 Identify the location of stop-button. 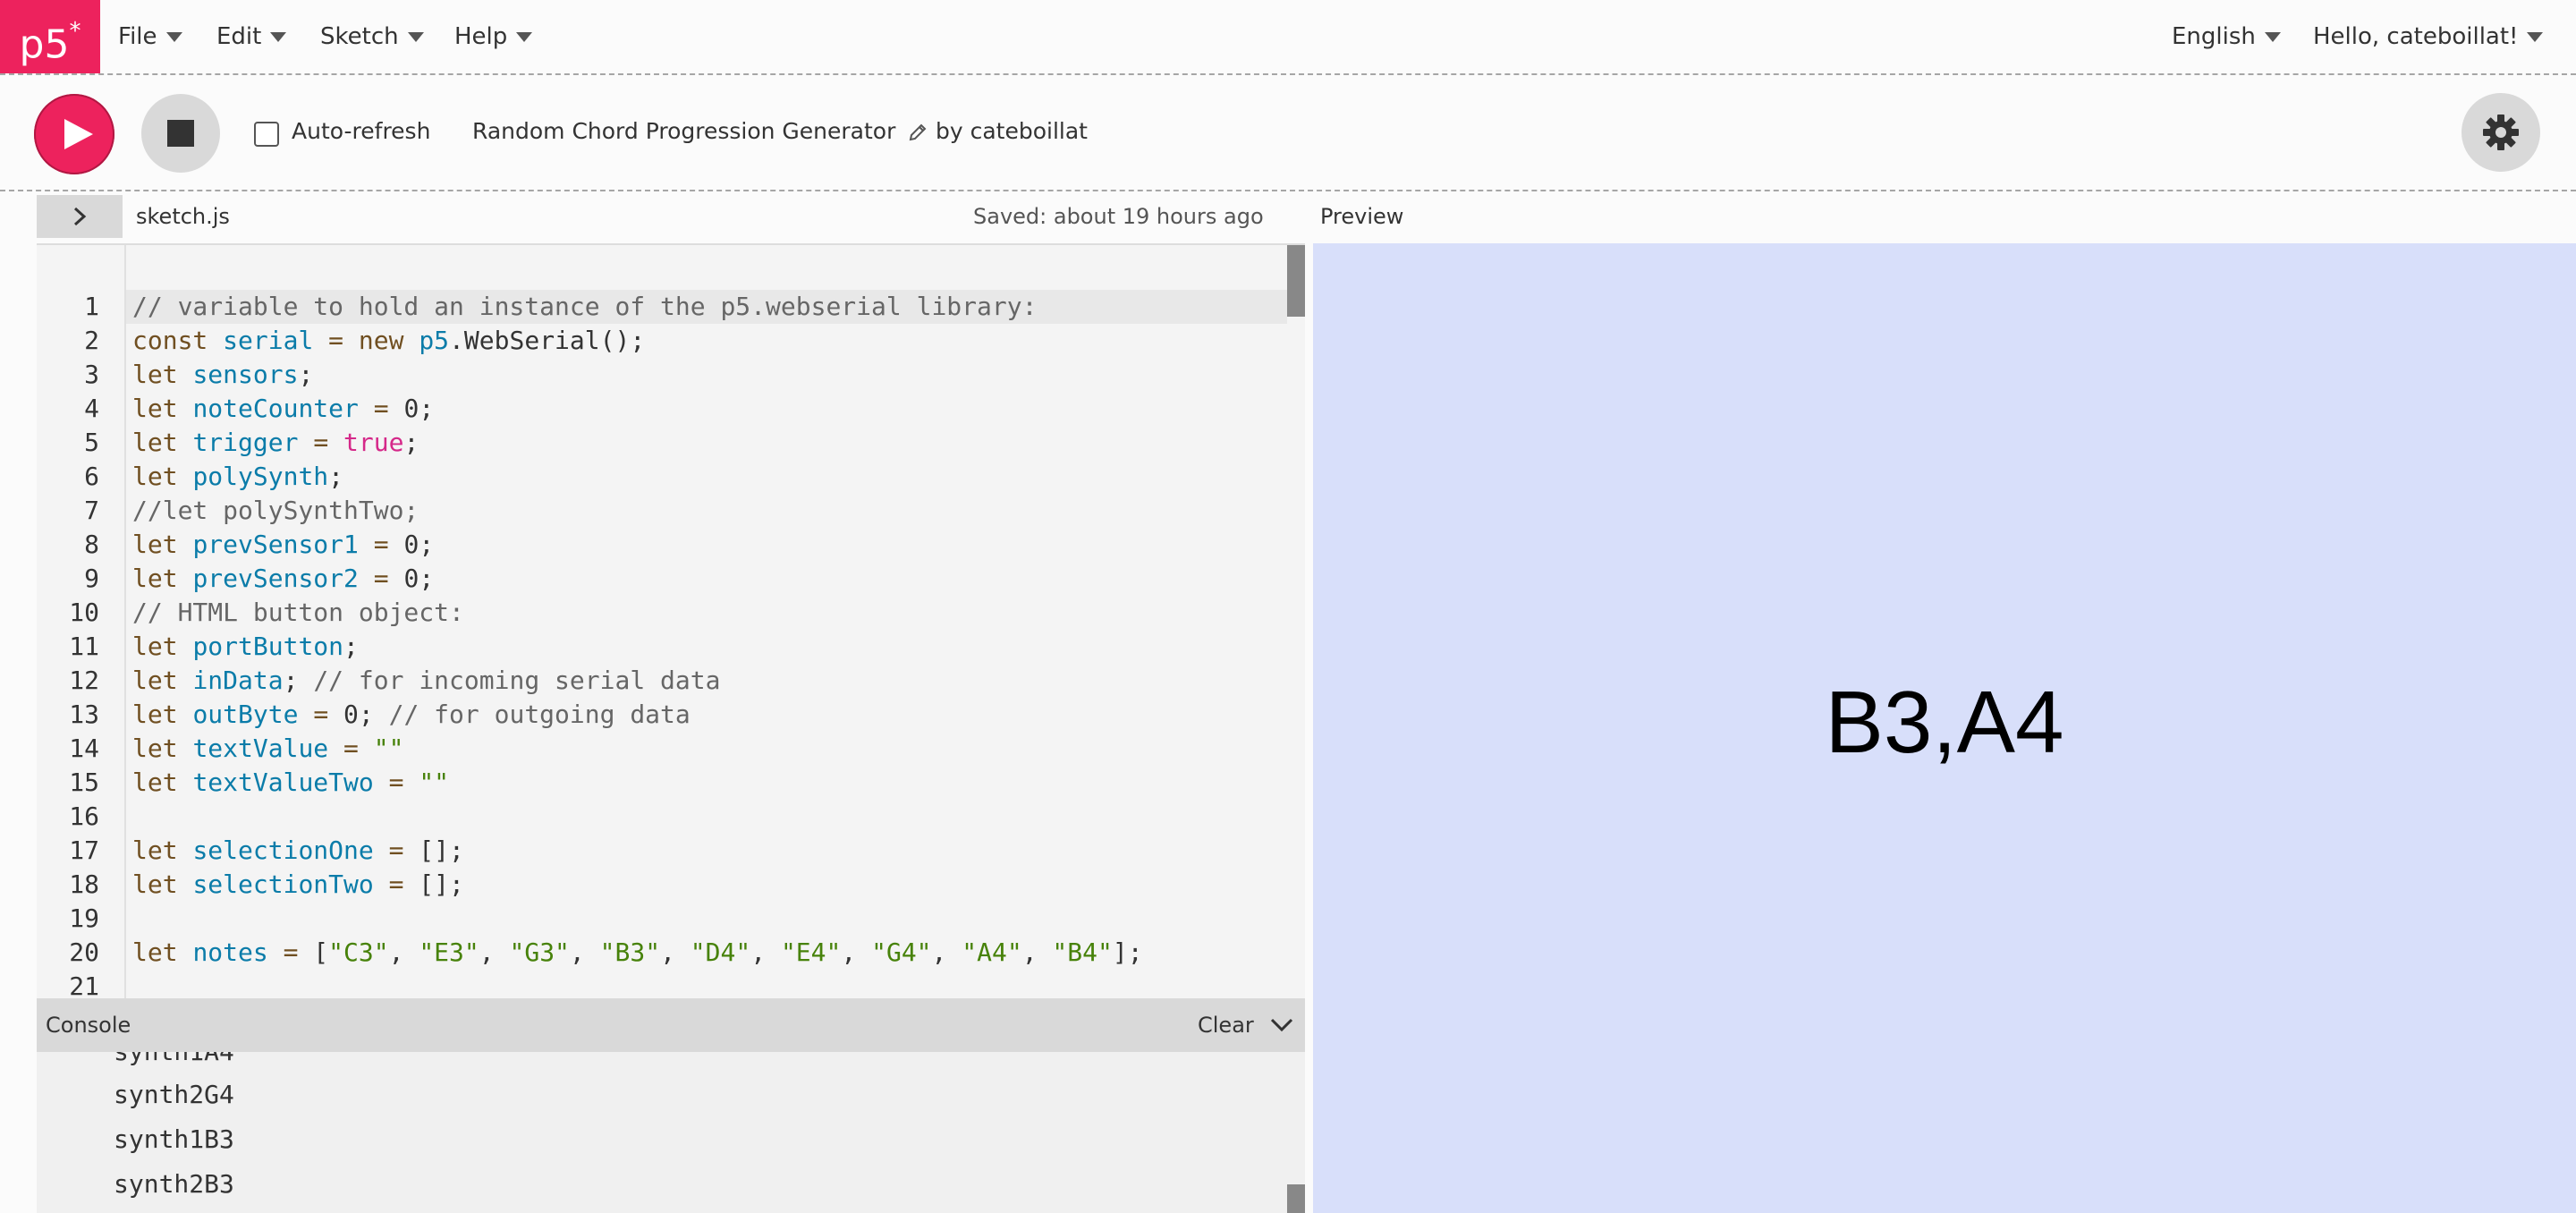
(180, 133).